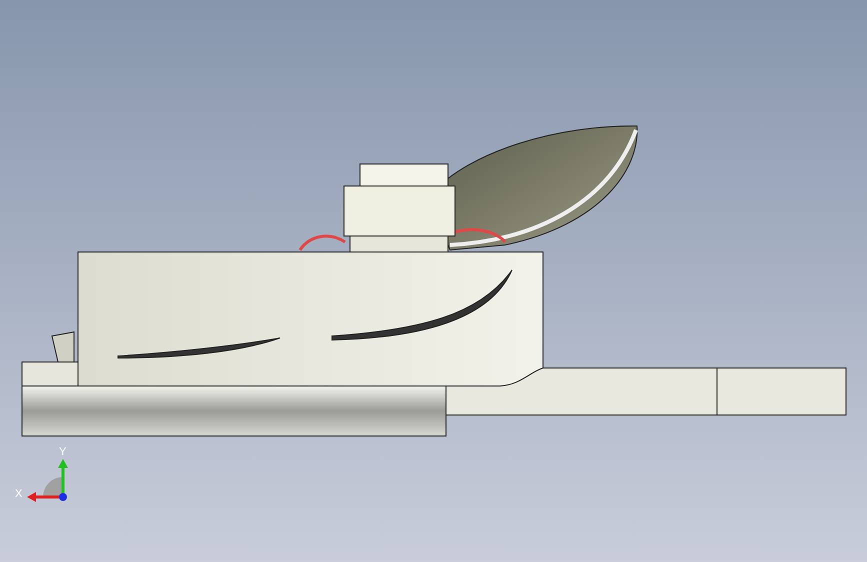 The width and height of the screenshot is (867, 562). I want to click on x-axis-label: X, so click(18, 494).